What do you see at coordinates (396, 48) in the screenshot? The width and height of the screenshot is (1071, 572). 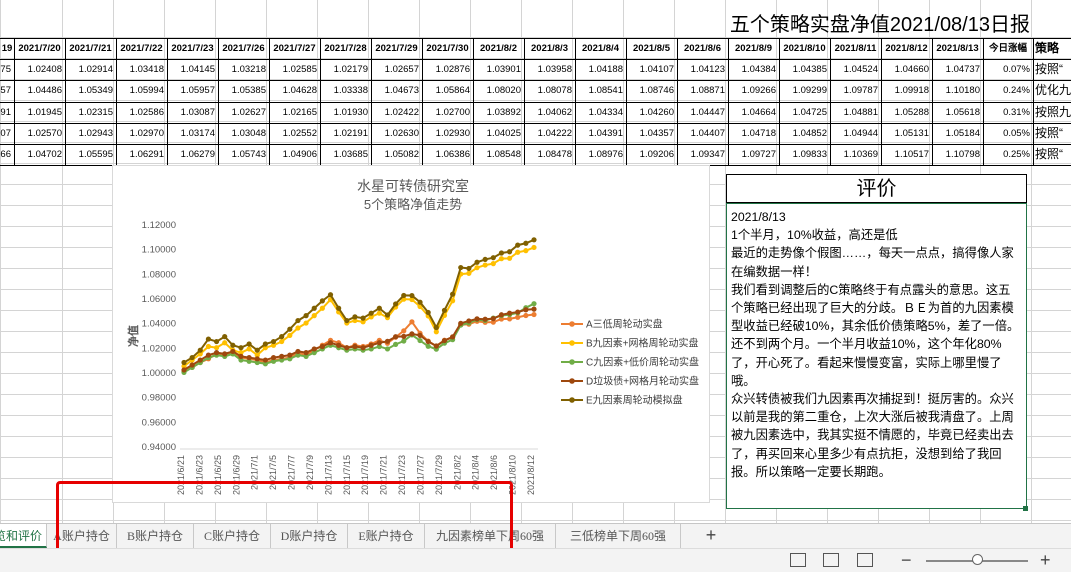 I see `date-column-header: 2021/7/29` at bounding box center [396, 48].